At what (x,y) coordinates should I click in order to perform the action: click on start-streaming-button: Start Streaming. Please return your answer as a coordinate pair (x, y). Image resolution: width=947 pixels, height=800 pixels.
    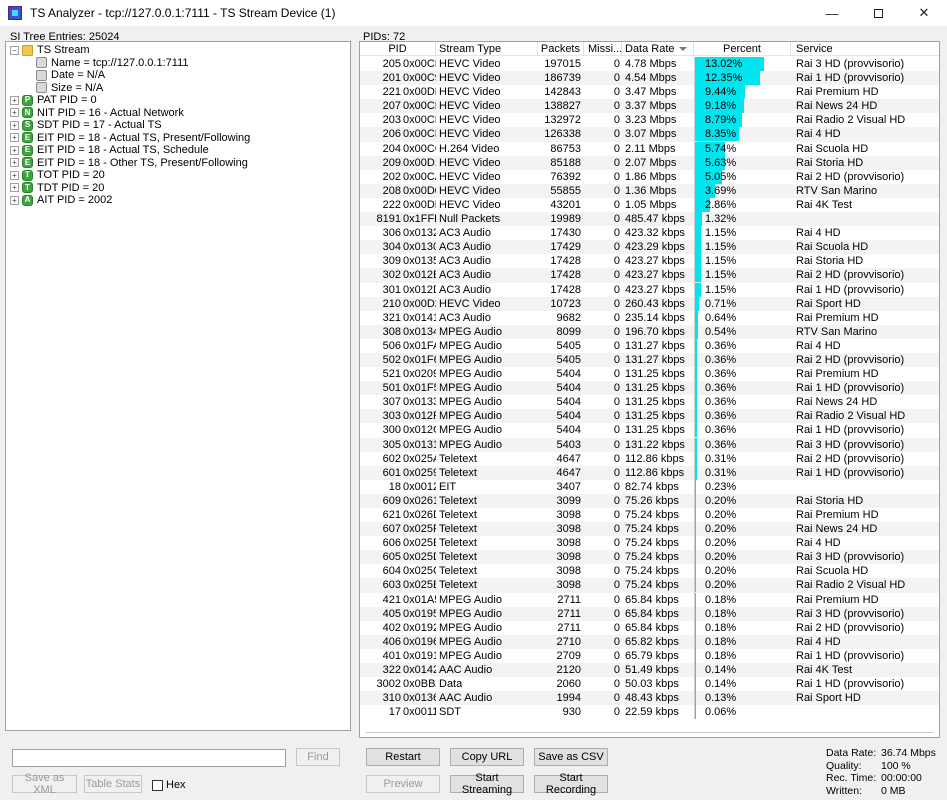
    Looking at the image, I should click on (487, 784).